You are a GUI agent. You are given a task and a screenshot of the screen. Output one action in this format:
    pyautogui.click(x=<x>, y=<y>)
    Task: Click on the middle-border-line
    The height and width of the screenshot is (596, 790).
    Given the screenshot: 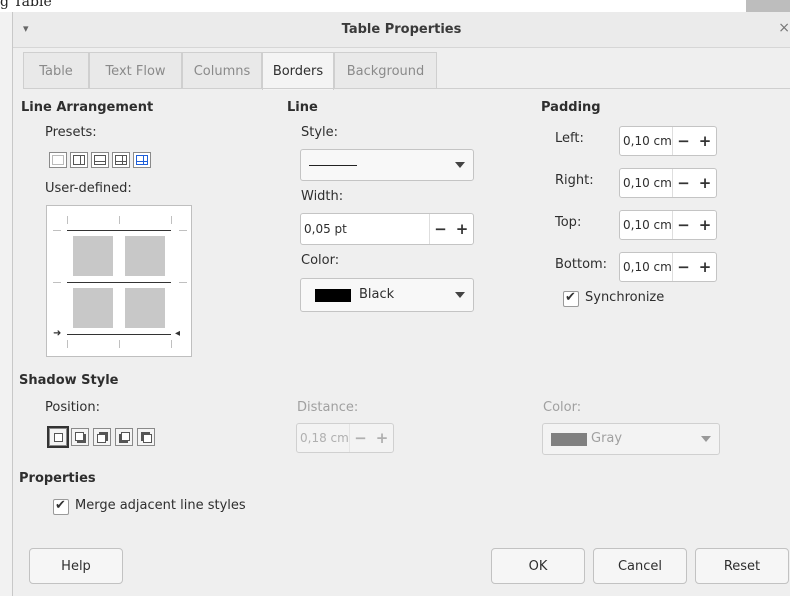 What is the action you would take?
    pyautogui.click(x=119, y=282)
    